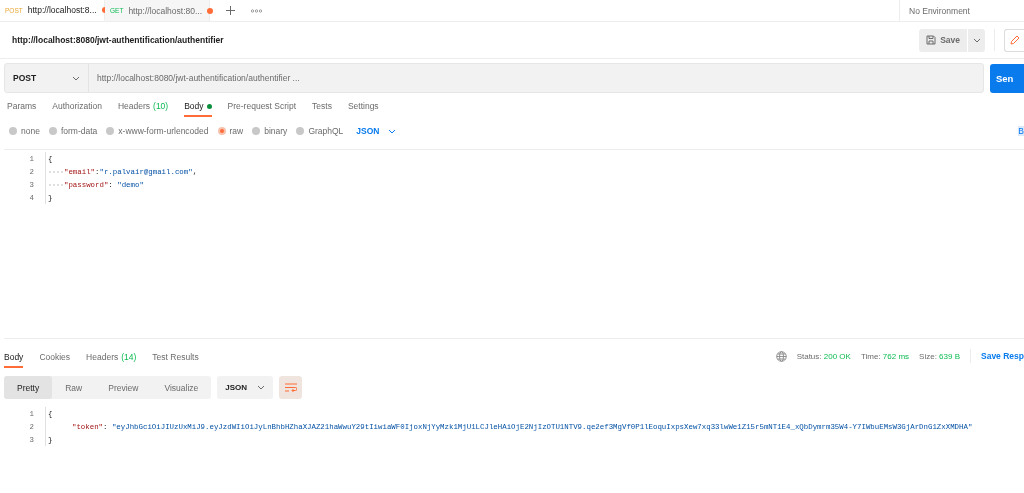 This screenshot has height=493, width=1024. What do you see at coordinates (939, 10) in the screenshot?
I see `environment-selector: No Environment` at bounding box center [939, 10].